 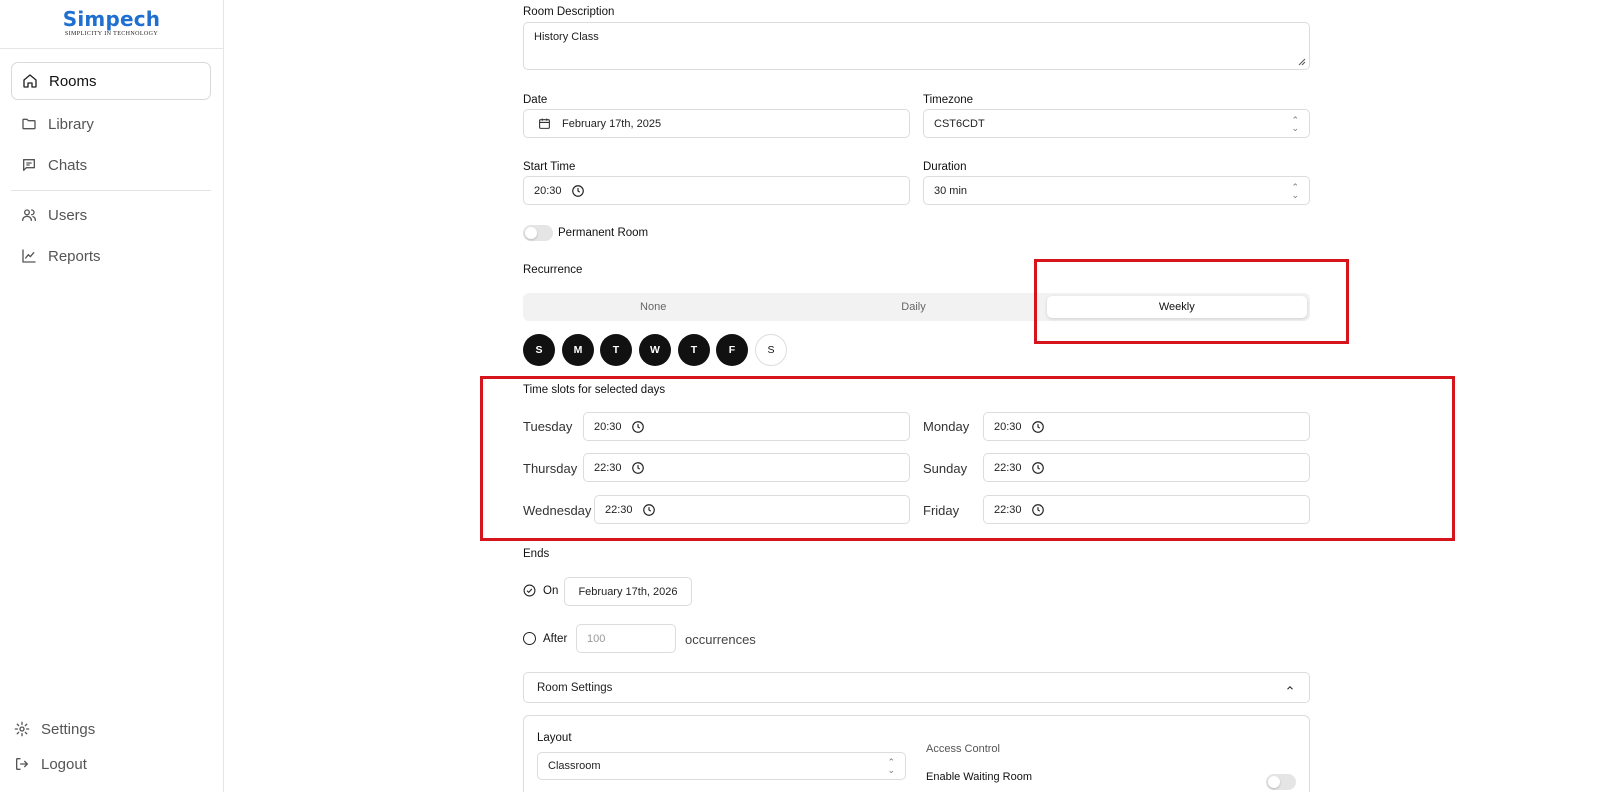 I want to click on timezone-select: CST6CDT ⌃ ⌄, so click(x=1116, y=123).